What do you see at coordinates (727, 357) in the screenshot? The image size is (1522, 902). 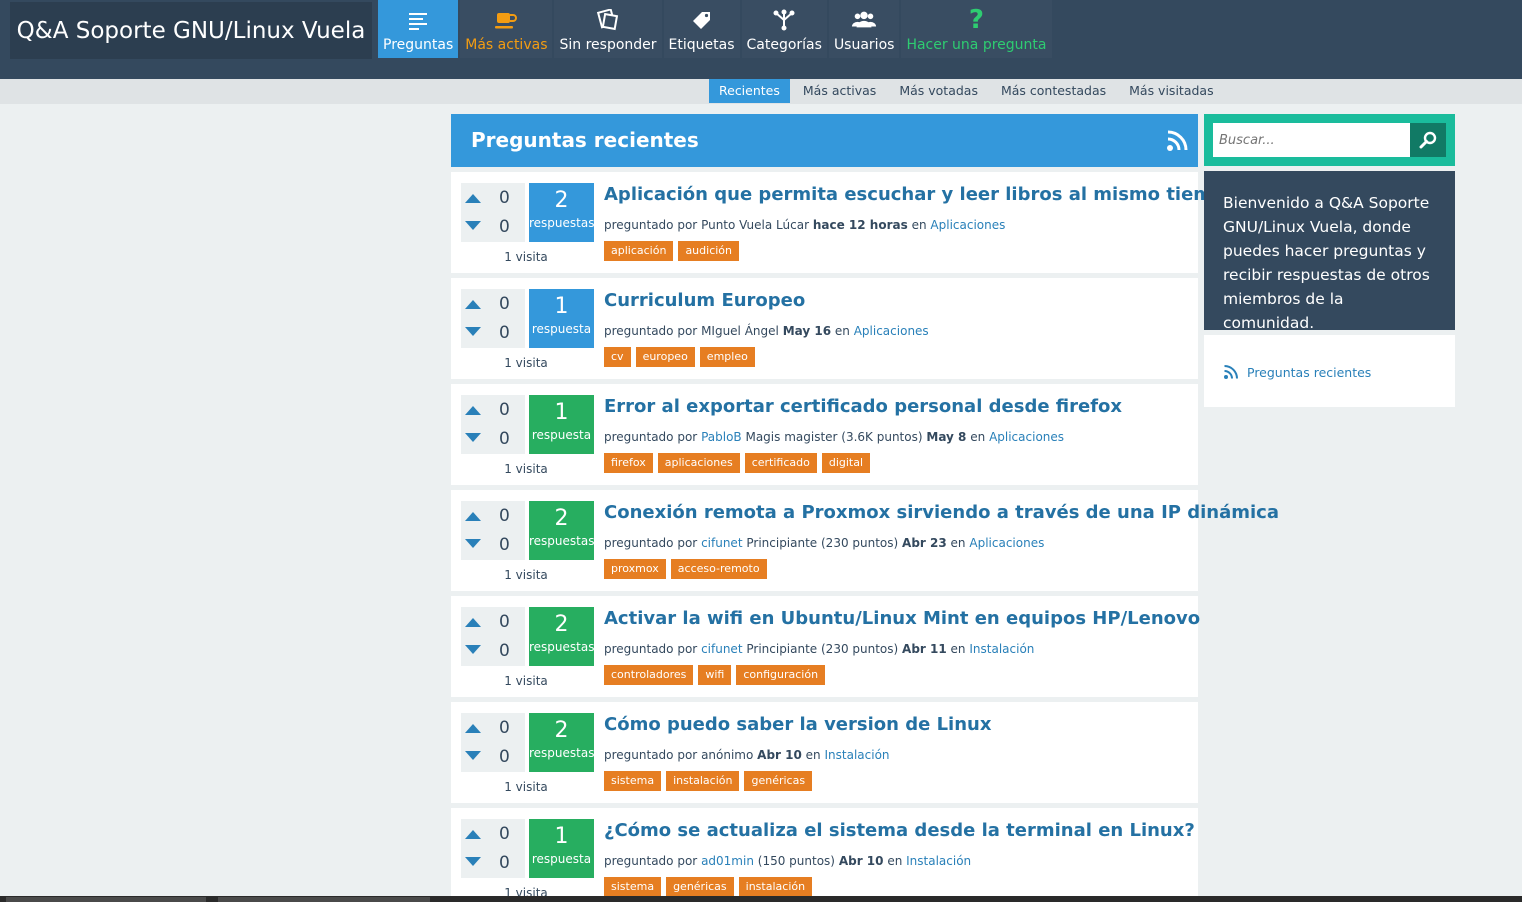 I see `tag-chip: empleo` at bounding box center [727, 357].